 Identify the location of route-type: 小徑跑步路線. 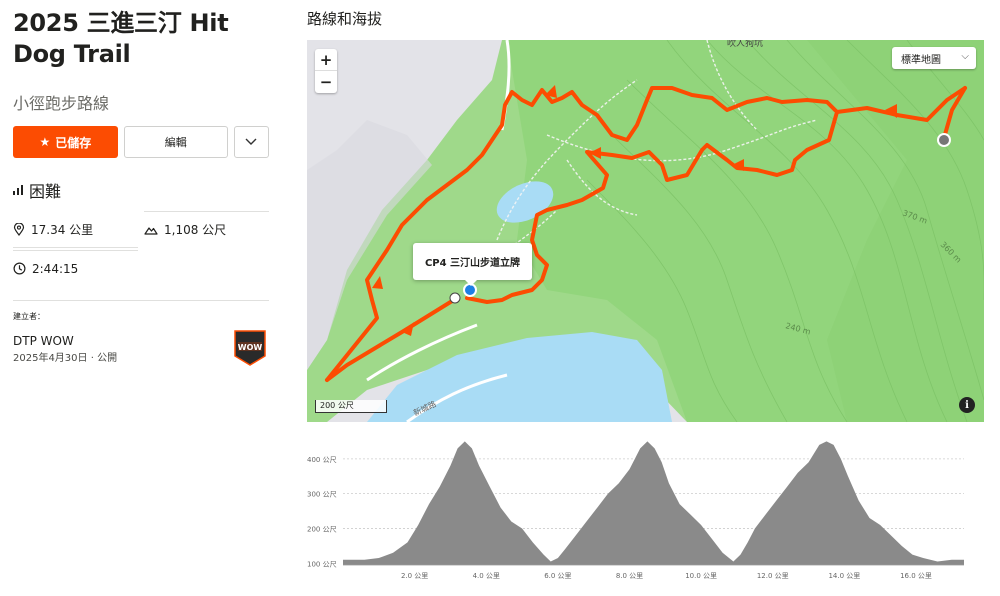
(61, 103).